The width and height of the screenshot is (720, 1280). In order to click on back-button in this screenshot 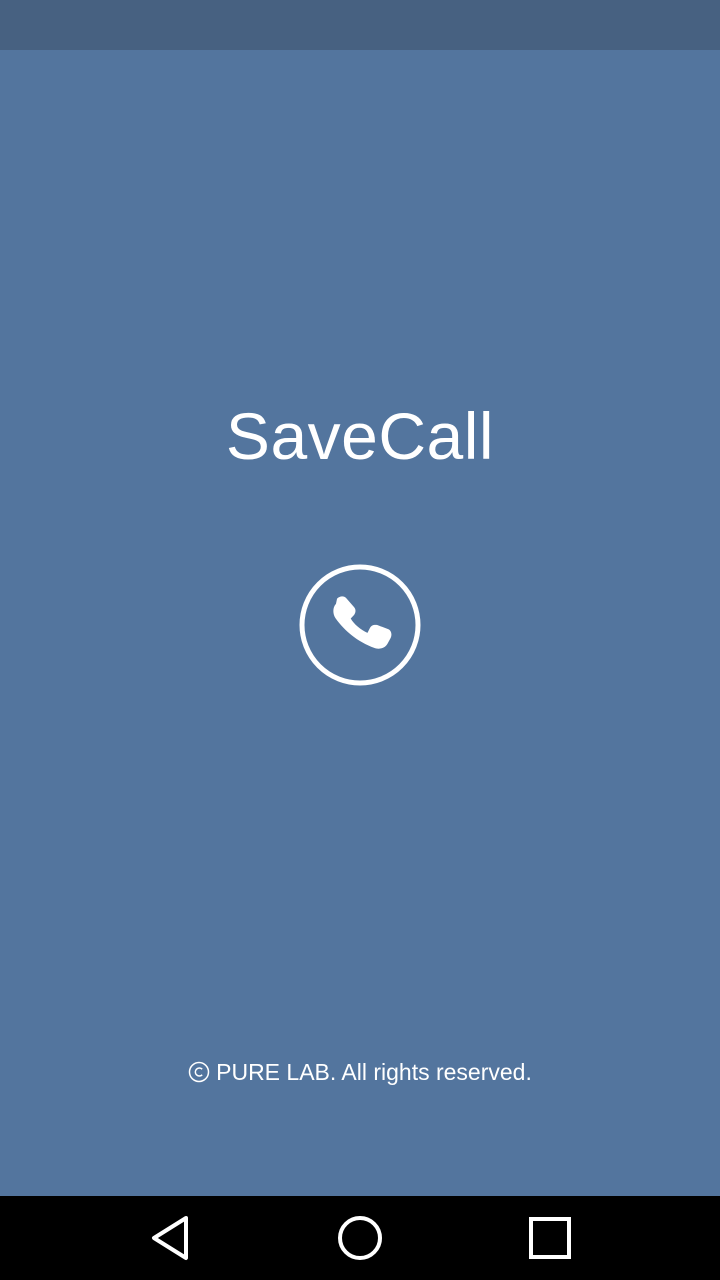, I will do `click(170, 1238)`.